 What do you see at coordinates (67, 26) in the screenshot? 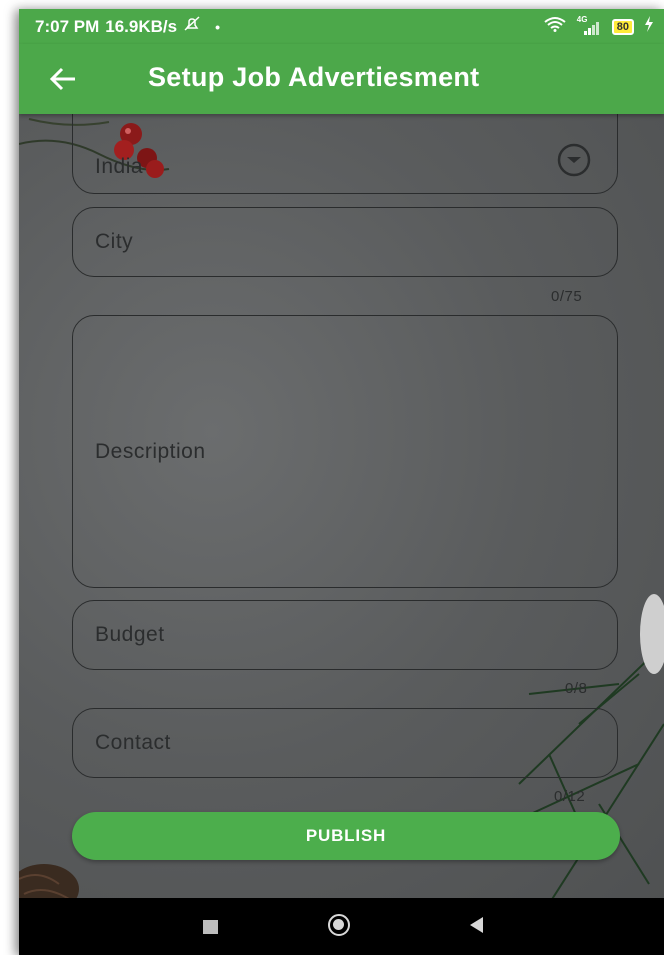
I see `status-time: 7:07 PM` at bounding box center [67, 26].